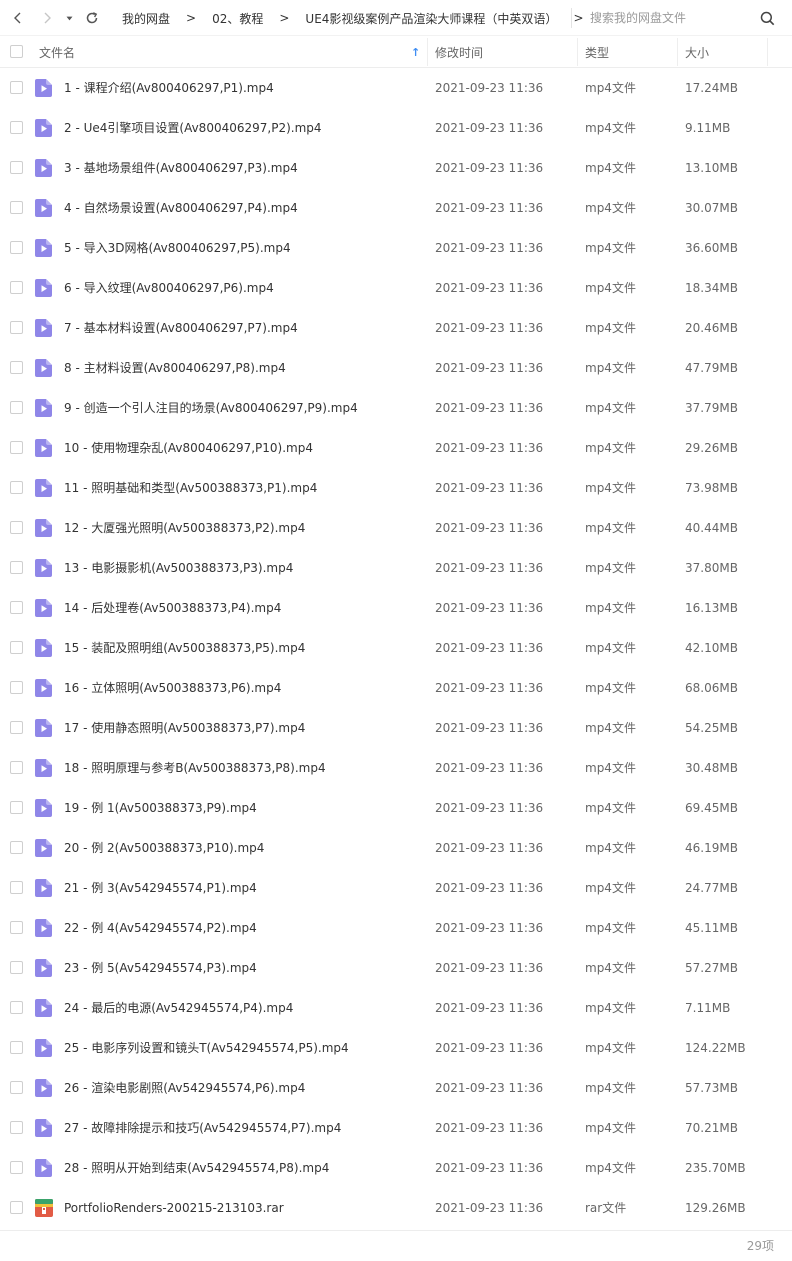 The image size is (792, 1261). What do you see at coordinates (164, 848) in the screenshot?
I see `file-name: 20 - 例 2(Av500388373,P10).mp4` at bounding box center [164, 848].